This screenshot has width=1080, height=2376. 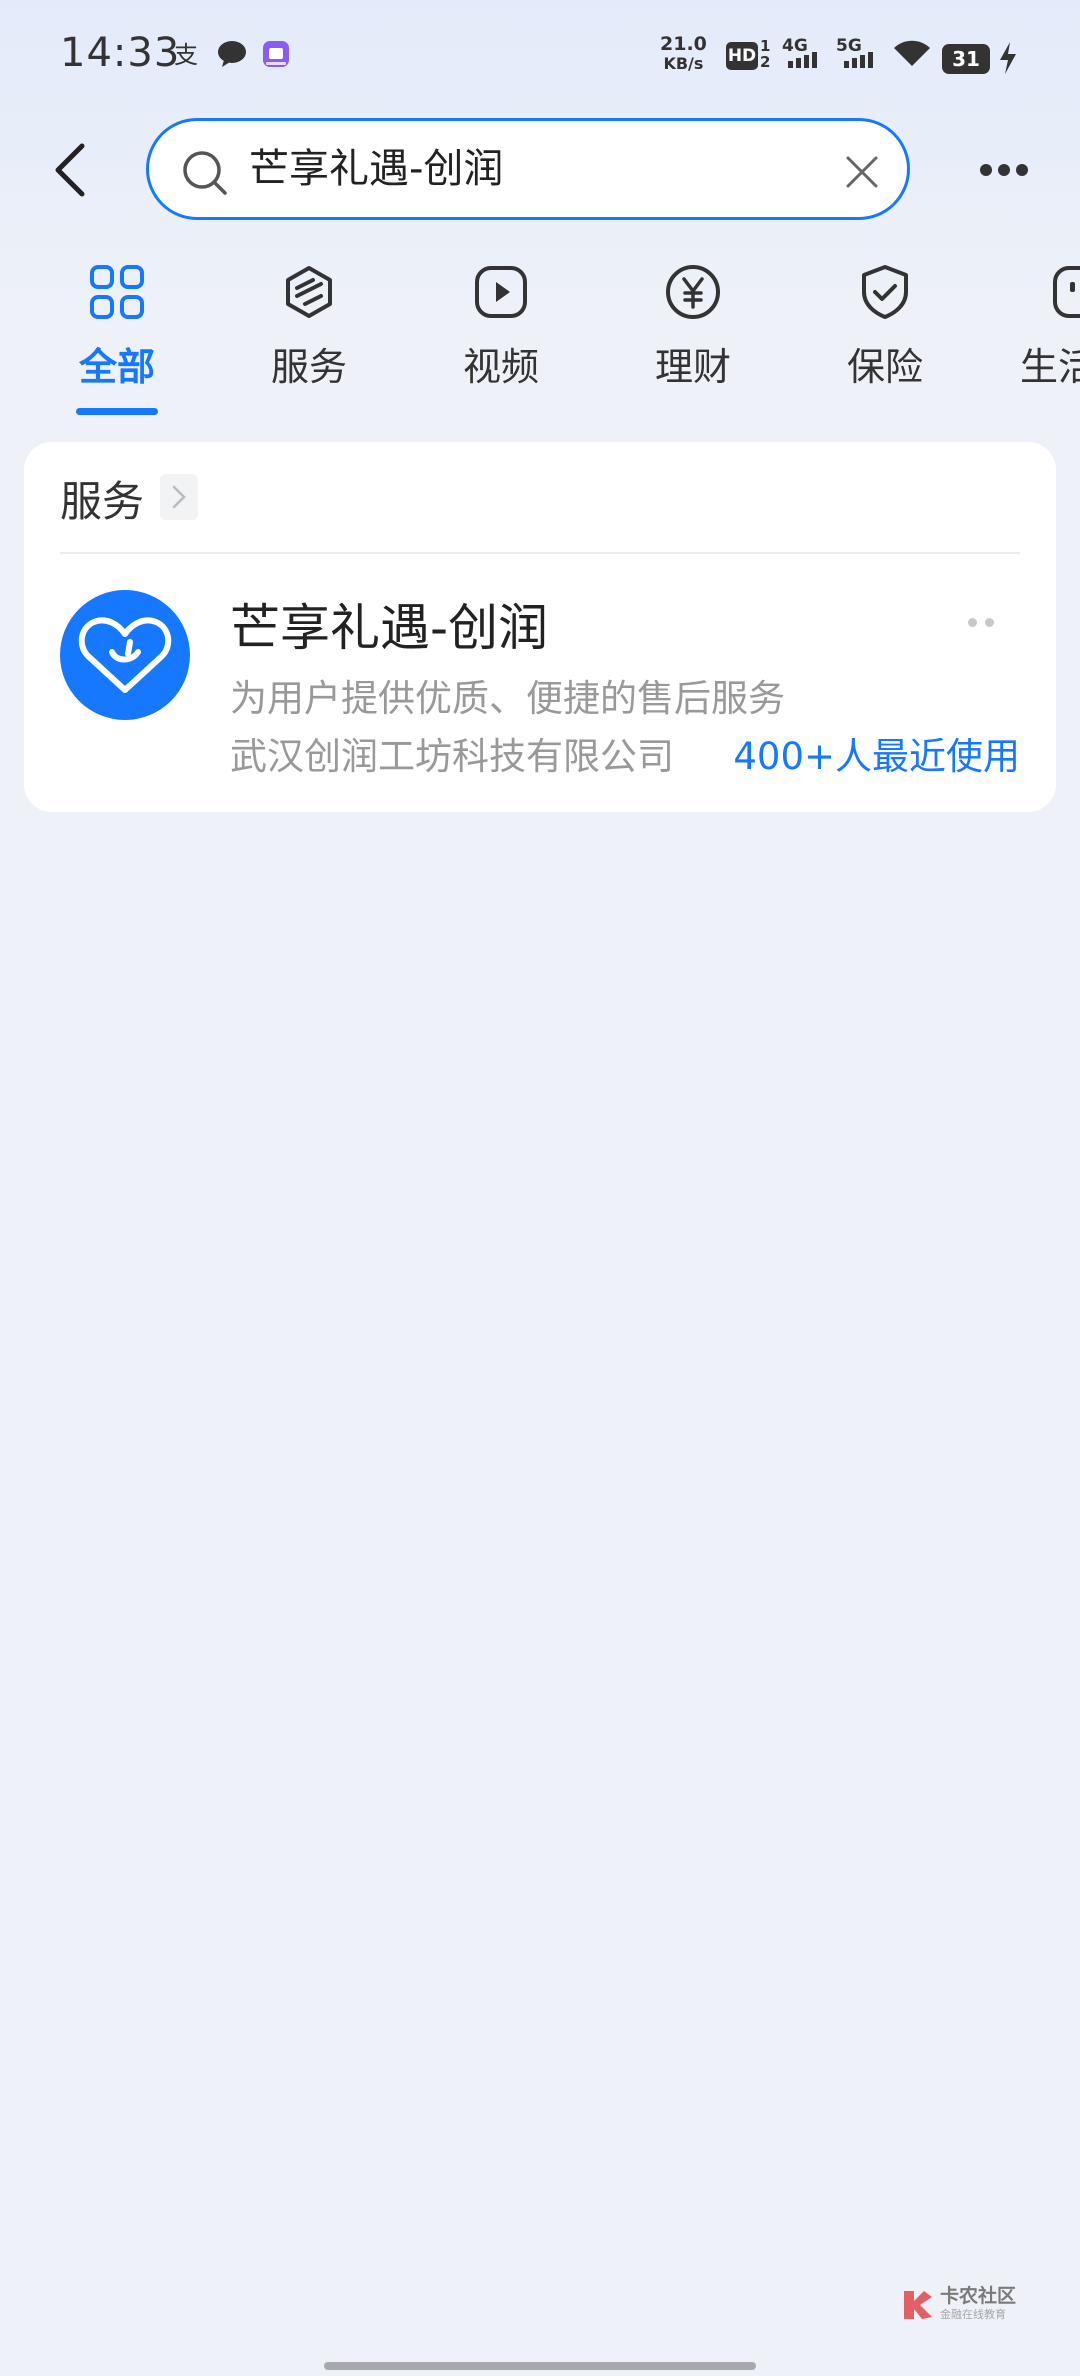 I want to click on tab-label: 服务, so click(x=308, y=367).